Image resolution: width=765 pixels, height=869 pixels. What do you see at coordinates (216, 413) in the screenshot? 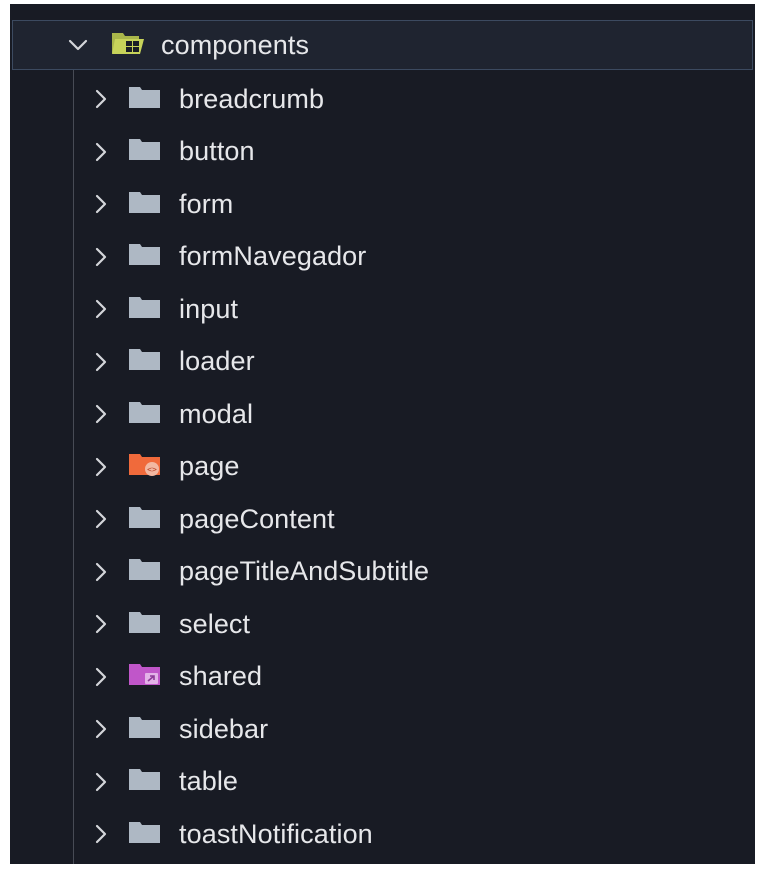
I see `folder-label: modal` at bounding box center [216, 413].